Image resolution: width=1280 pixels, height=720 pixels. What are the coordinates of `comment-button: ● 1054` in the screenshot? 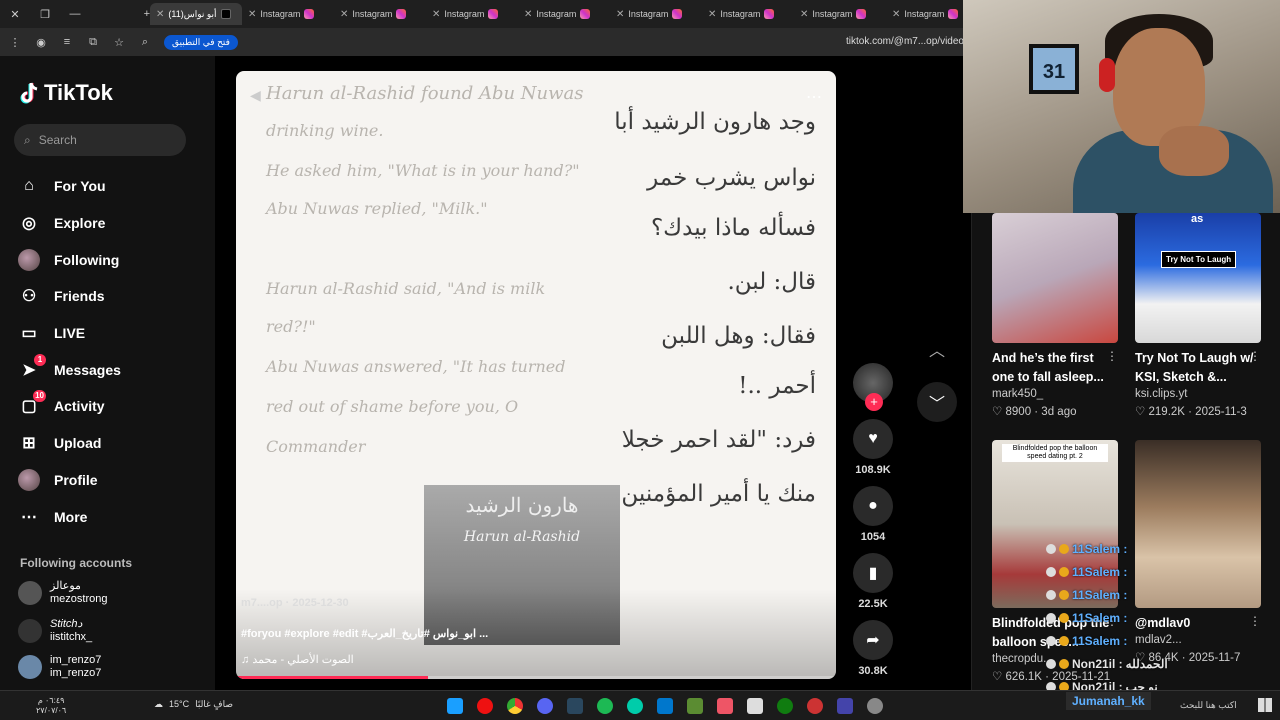 It's located at (873, 514).